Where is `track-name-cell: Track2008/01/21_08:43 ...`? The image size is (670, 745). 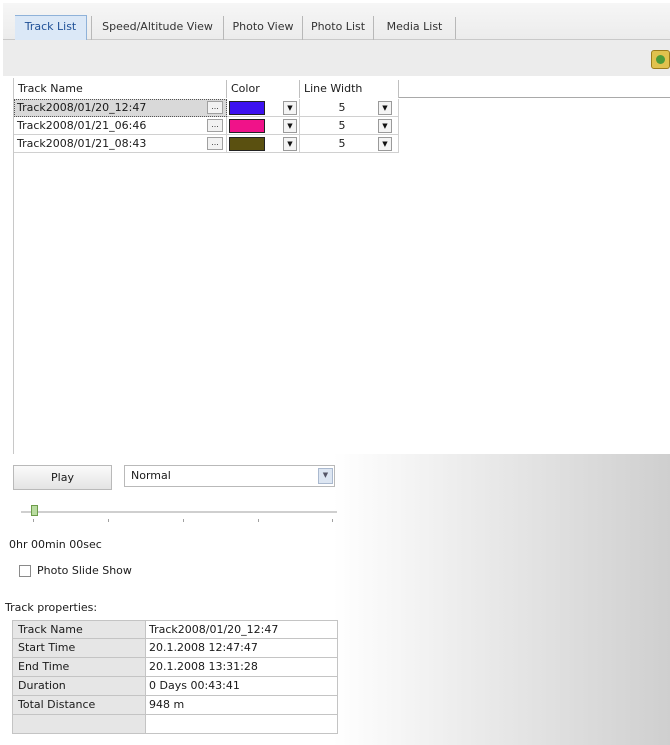
track-name-cell: Track2008/01/21_08:43 ... is located at coordinates (120, 144).